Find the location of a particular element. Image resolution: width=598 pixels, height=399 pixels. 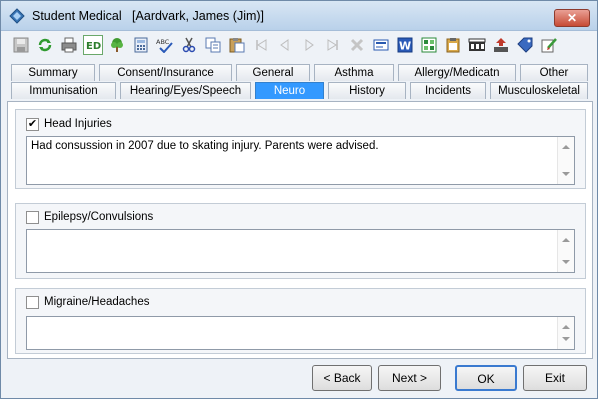

back-arrow-glyph: < is located at coordinates (328, 378).